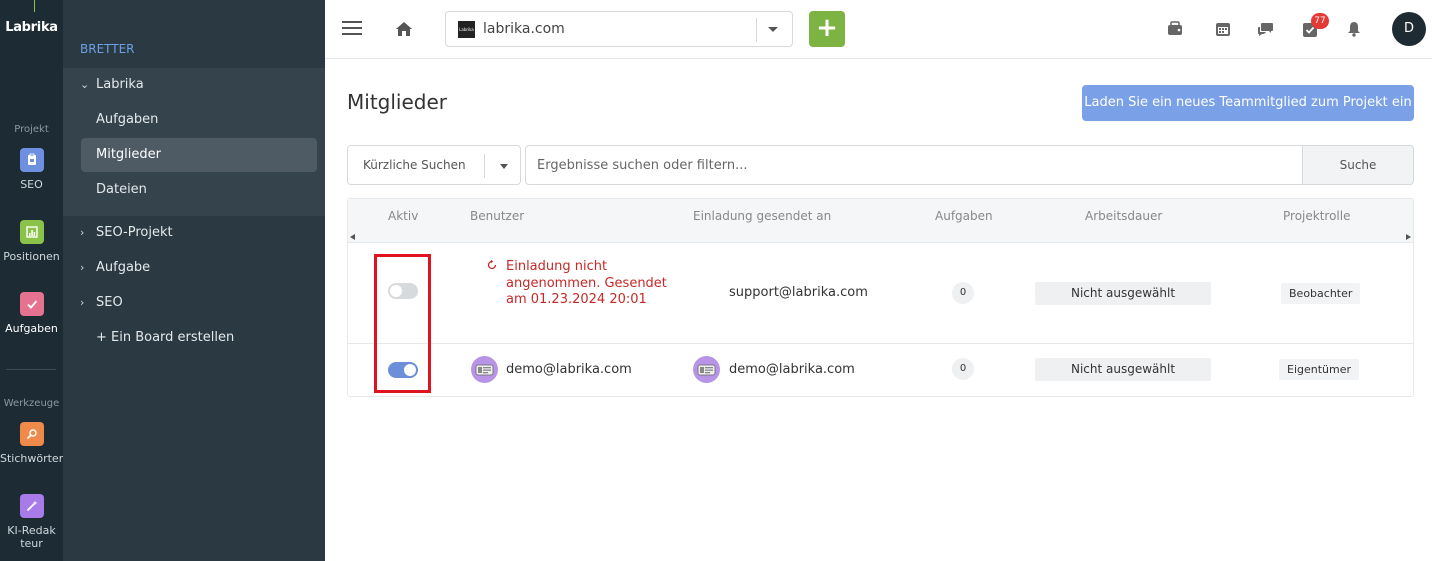 The width and height of the screenshot is (1432, 561). I want to click on dropdown-separator, so click(484, 166).